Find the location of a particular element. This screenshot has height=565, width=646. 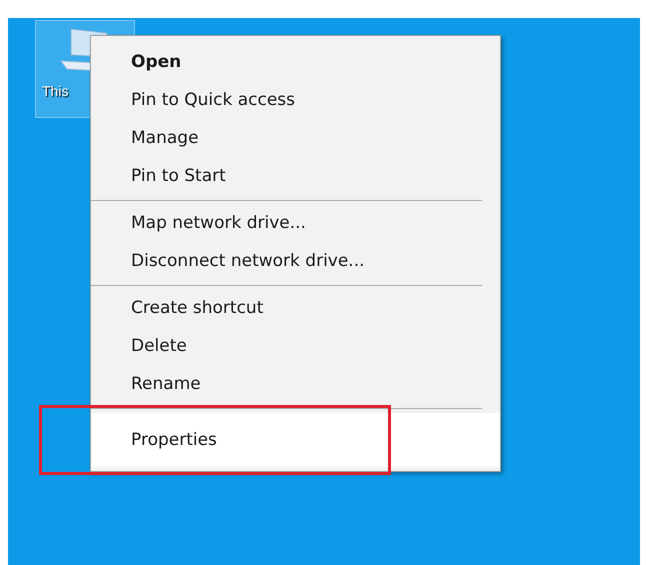

menu-item: Delete is located at coordinates (295, 347).